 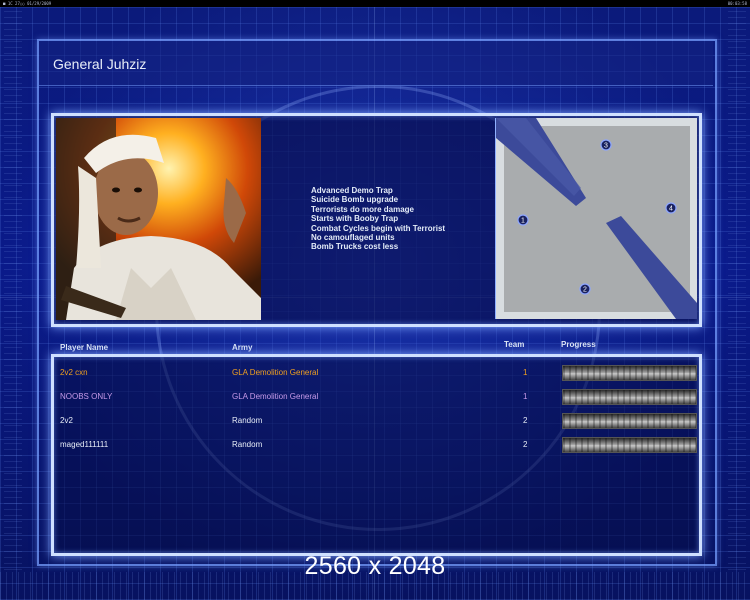 What do you see at coordinates (27, 3) in the screenshot?
I see `topbar-left-text: ■ 1C 27○○ 01/29/2009` at bounding box center [27, 3].